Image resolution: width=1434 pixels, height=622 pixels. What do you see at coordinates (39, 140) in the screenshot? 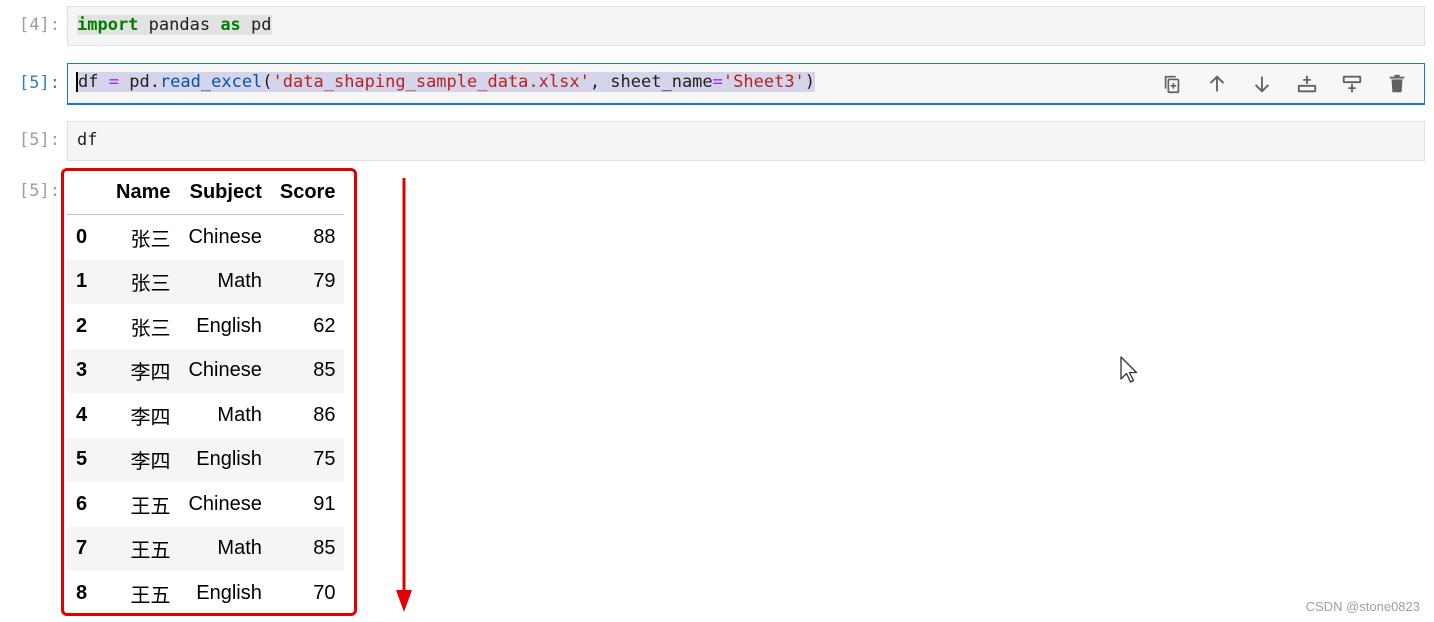
I see `cell-3-prompt: [5]:` at bounding box center [39, 140].